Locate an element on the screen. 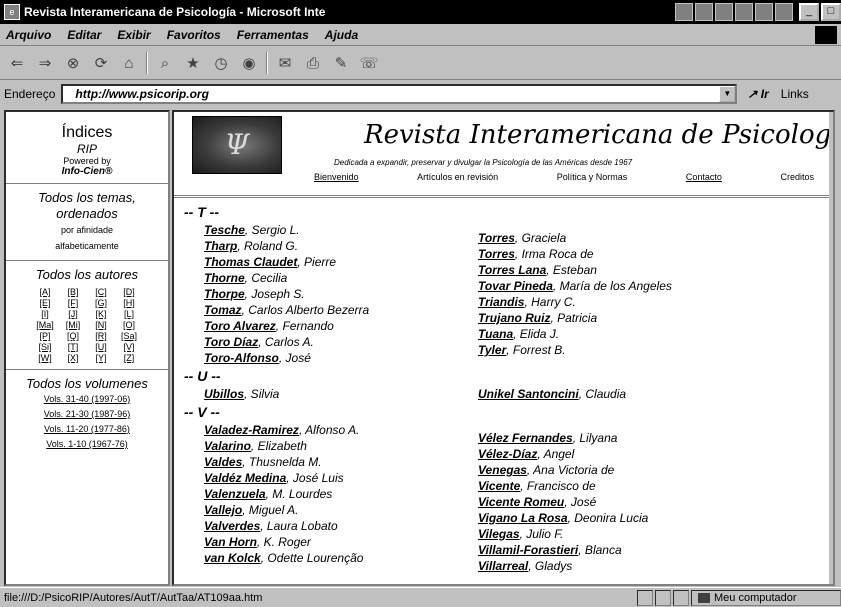 This screenshot has width=841, height=607. themes-link-alpha: alfabeticamente is located at coordinates (87, 246).